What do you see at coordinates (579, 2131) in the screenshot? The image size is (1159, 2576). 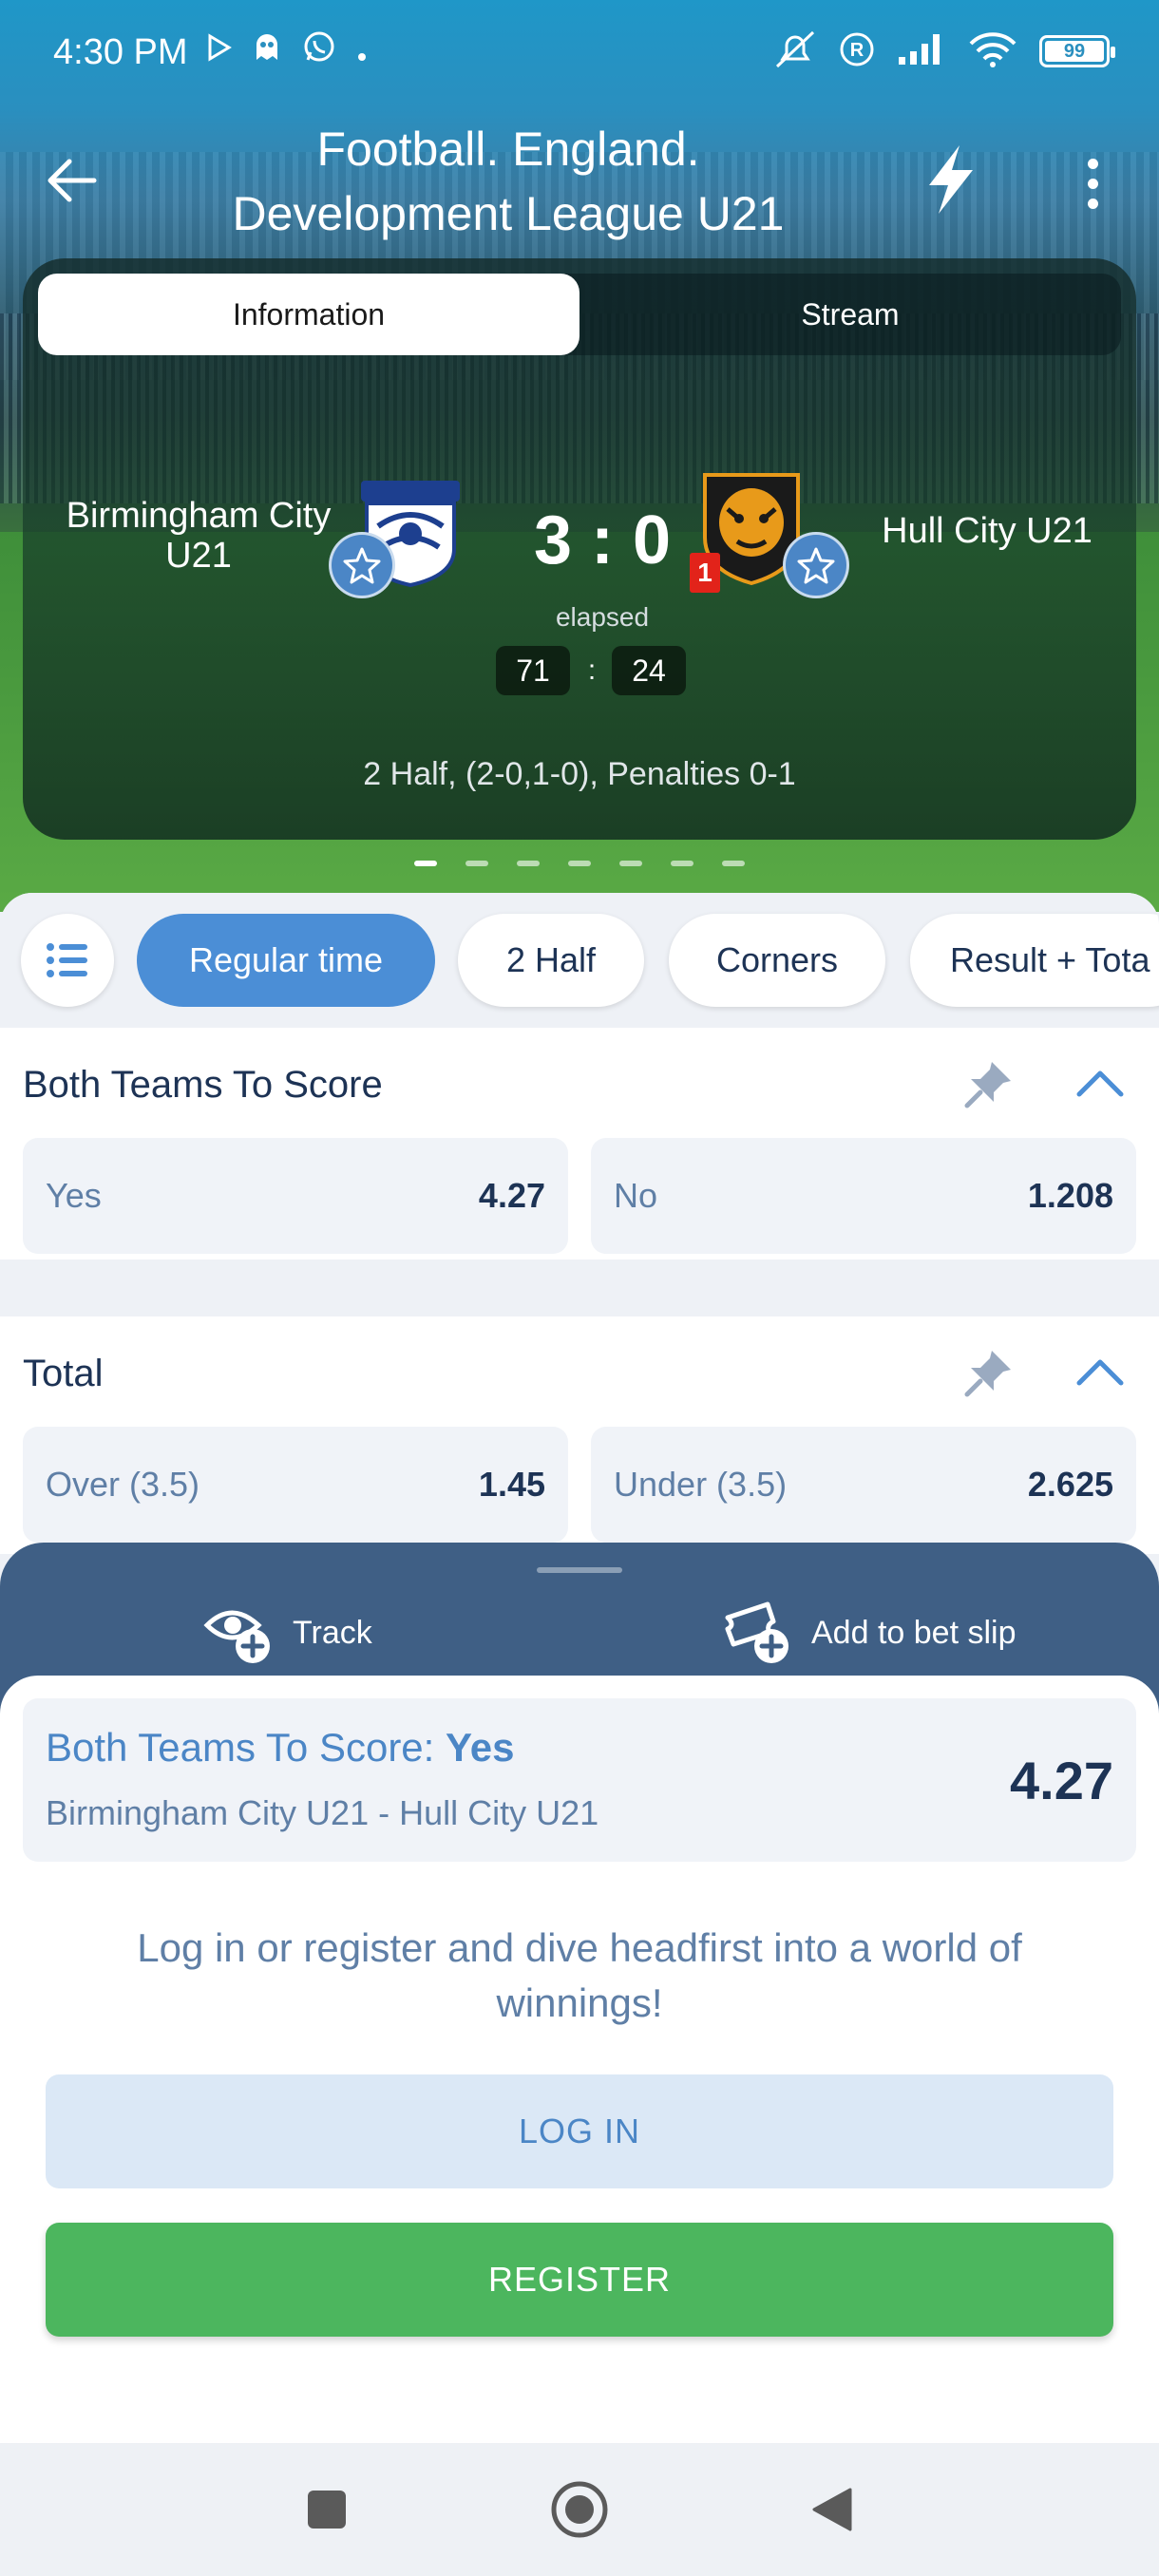 I see `login-button: LOG IN` at bounding box center [579, 2131].